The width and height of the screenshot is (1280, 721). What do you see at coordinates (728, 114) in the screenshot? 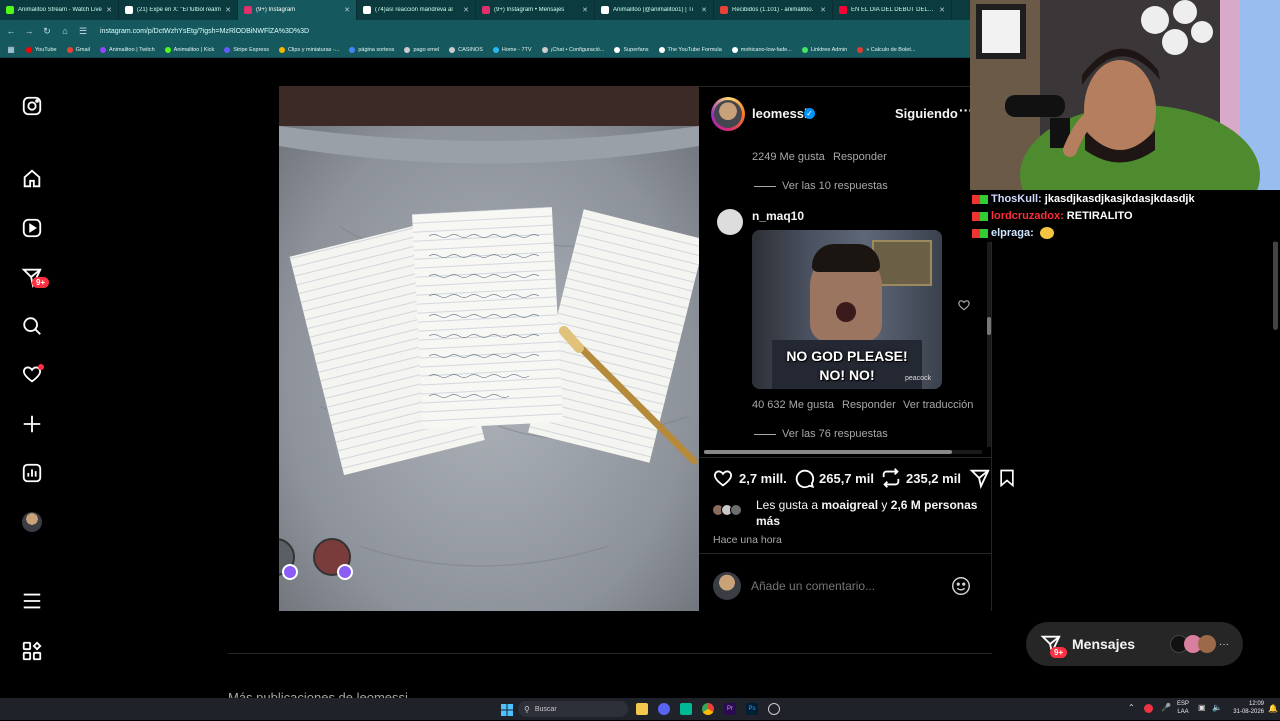
I see `author-avatar` at bounding box center [728, 114].